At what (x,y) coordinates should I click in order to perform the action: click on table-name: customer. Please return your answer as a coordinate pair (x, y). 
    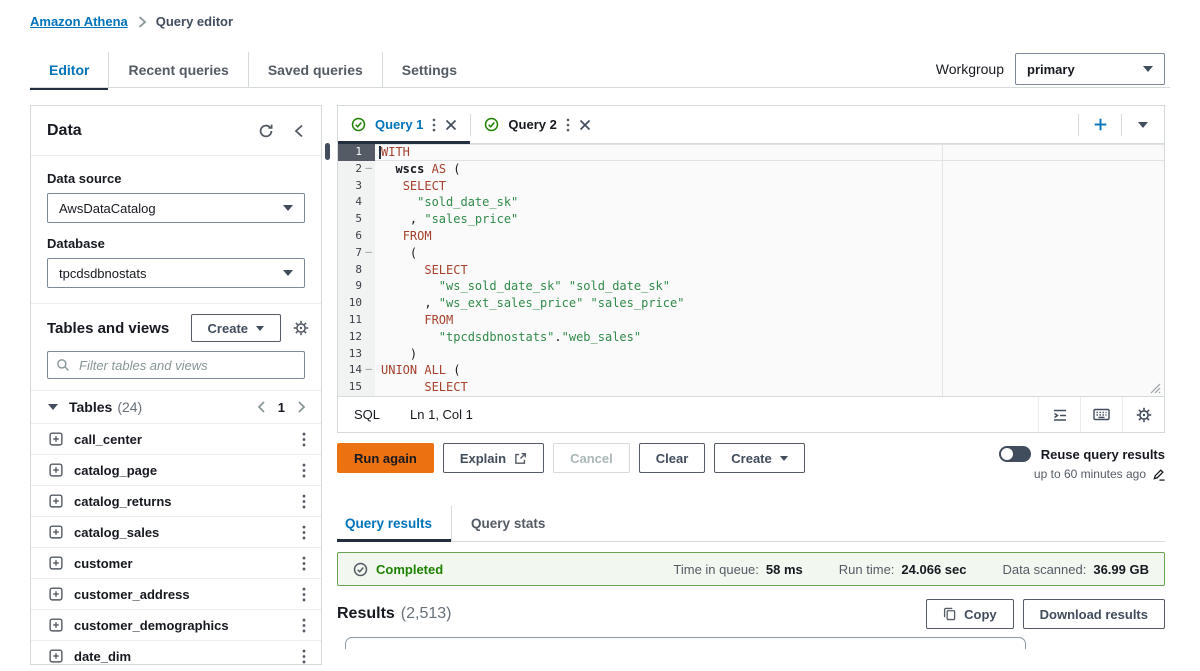
    Looking at the image, I should click on (182, 563).